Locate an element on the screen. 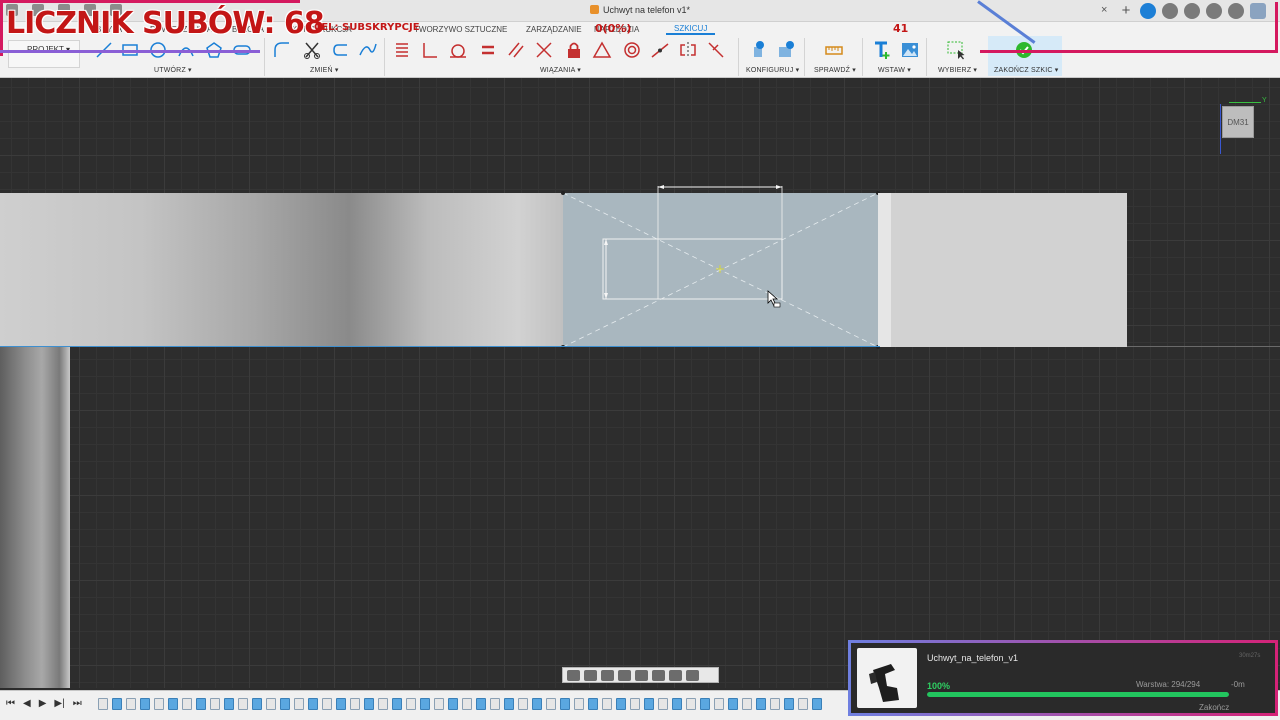 This screenshot has width=1280, height=720. timeline-prev-button: ◀ is located at coordinates (27, 703).